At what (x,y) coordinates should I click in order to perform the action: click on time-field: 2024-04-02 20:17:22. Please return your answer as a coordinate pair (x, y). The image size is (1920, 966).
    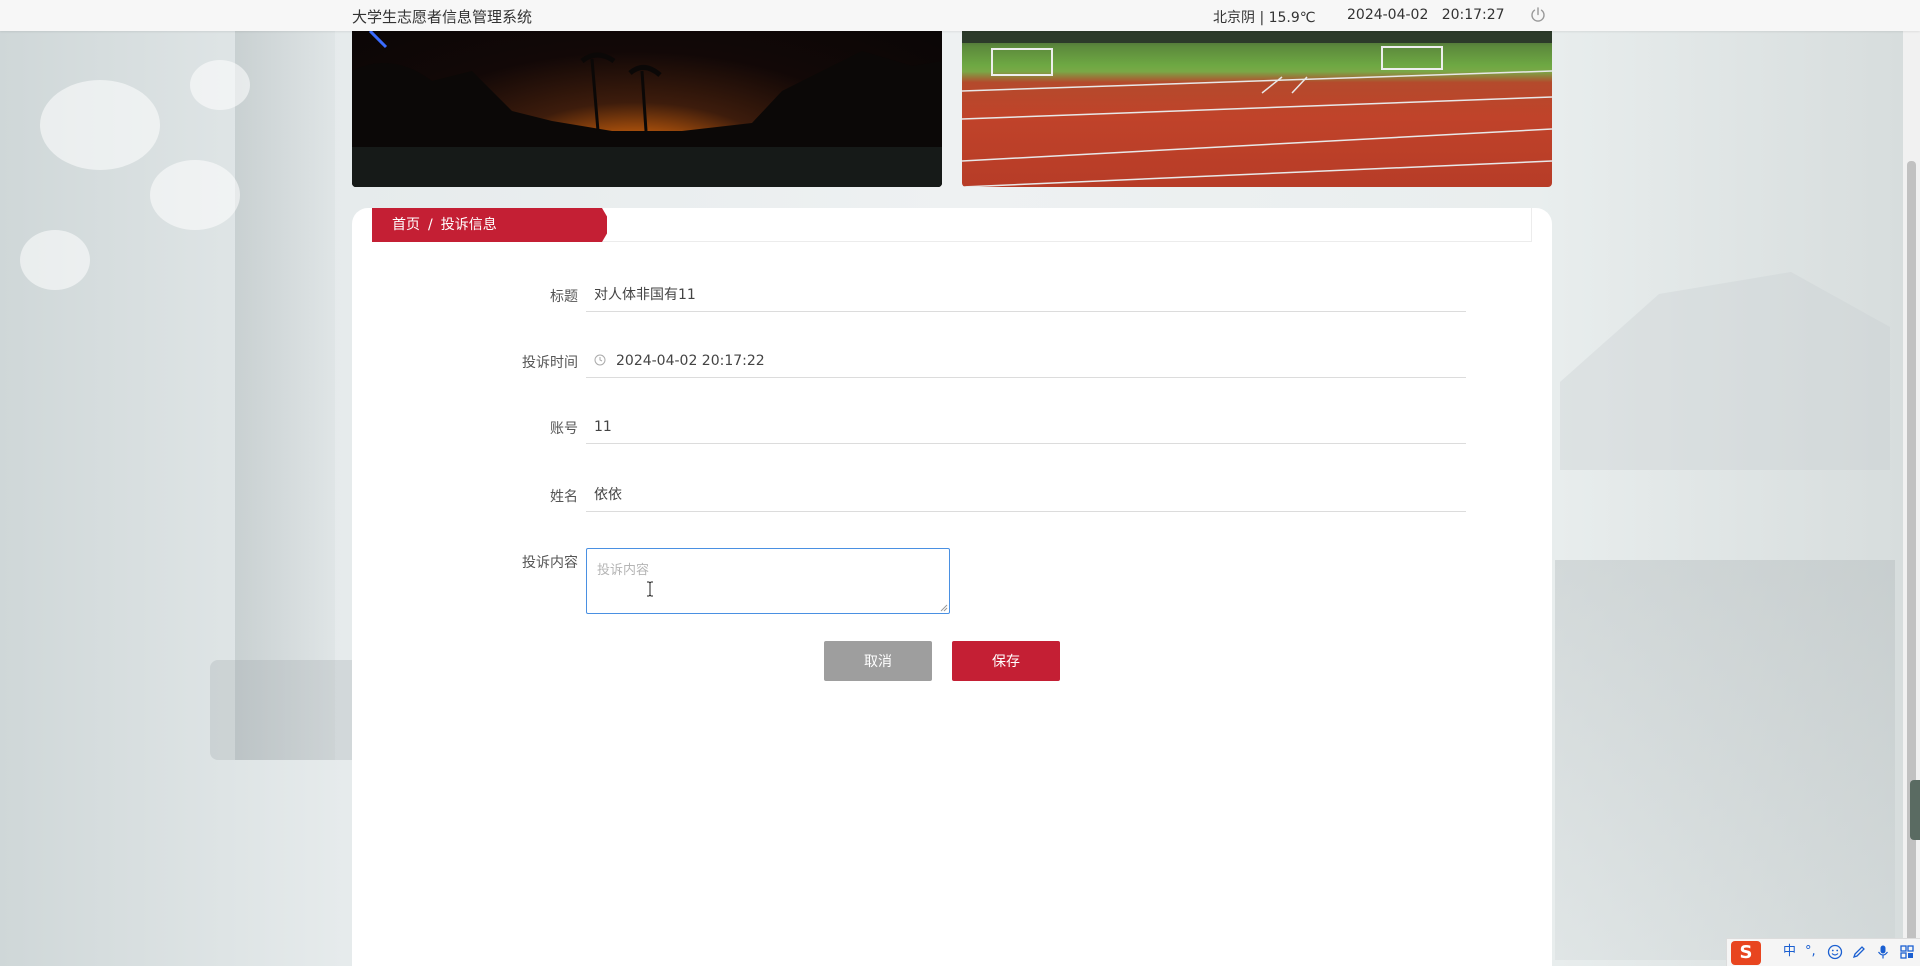
    Looking at the image, I should click on (1026, 361).